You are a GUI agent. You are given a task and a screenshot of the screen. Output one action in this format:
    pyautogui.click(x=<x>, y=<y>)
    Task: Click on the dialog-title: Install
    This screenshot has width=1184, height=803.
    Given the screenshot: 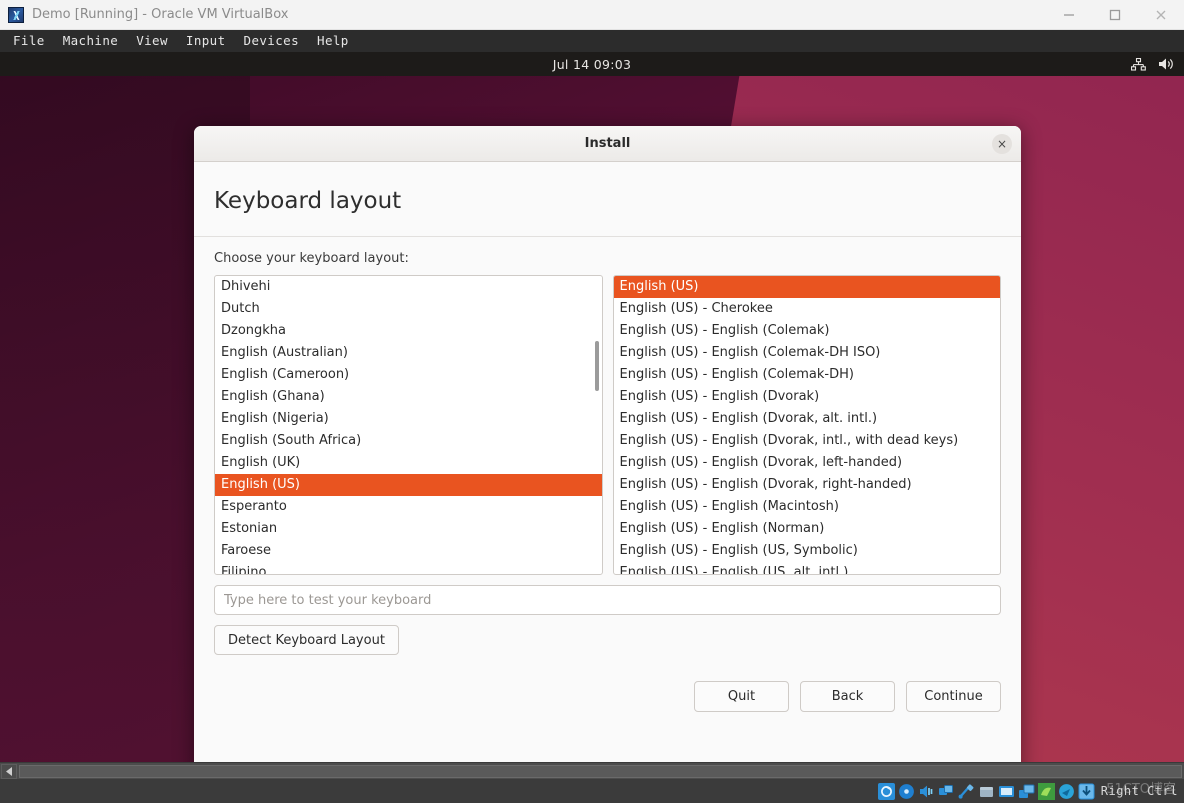 What is the action you would take?
    pyautogui.click(x=607, y=143)
    